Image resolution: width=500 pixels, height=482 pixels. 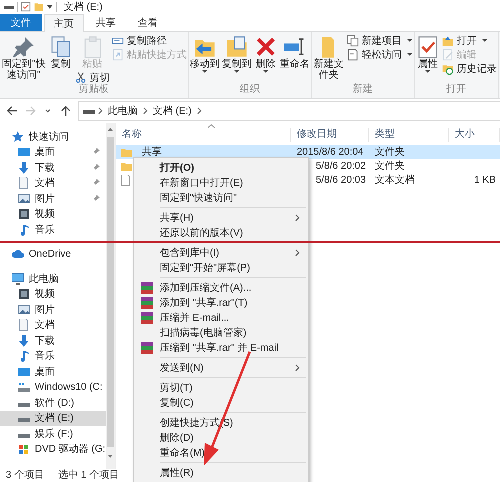 What do you see at coordinates (94, 89) in the screenshot?
I see `group-label: 剪贴板` at bounding box center [94, 89].